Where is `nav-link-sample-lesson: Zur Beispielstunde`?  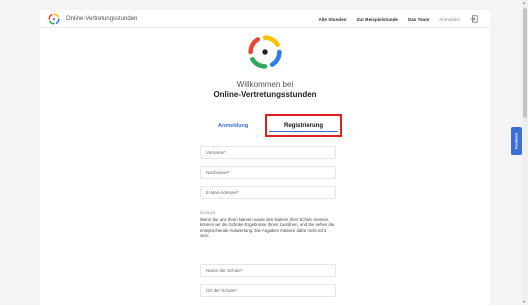 nav-link-sample-lesson: Zur Beispielstunde is located at coordinates (377, 19).